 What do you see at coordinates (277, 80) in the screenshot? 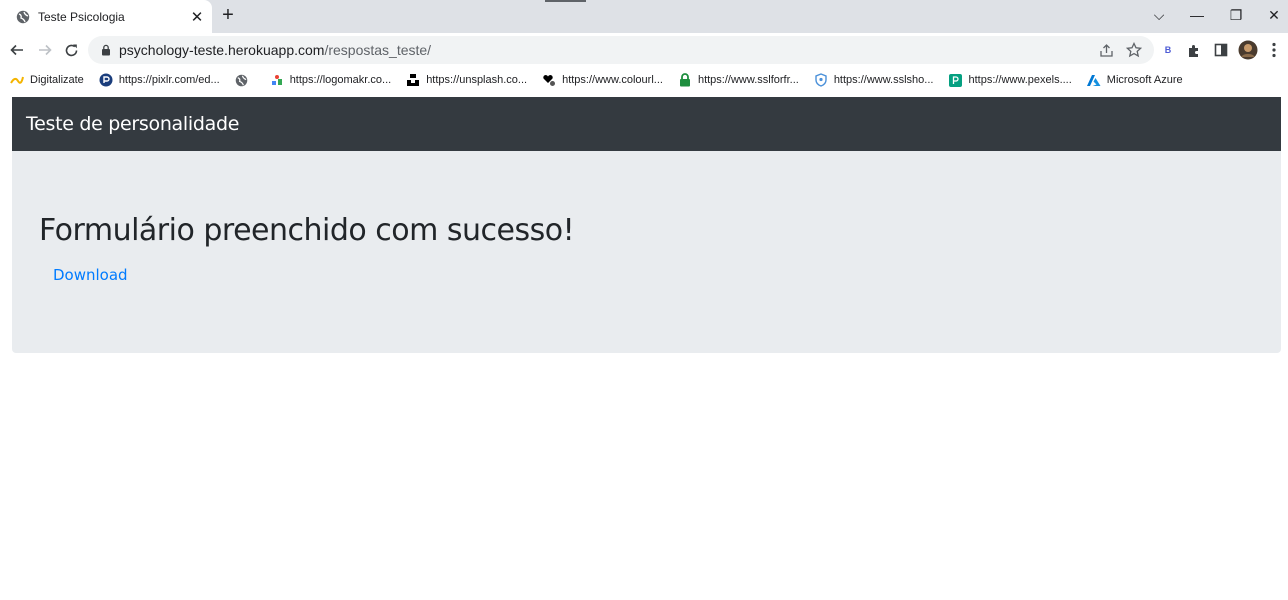
I see `logomakr-icon` at bounding box center [277, 80].